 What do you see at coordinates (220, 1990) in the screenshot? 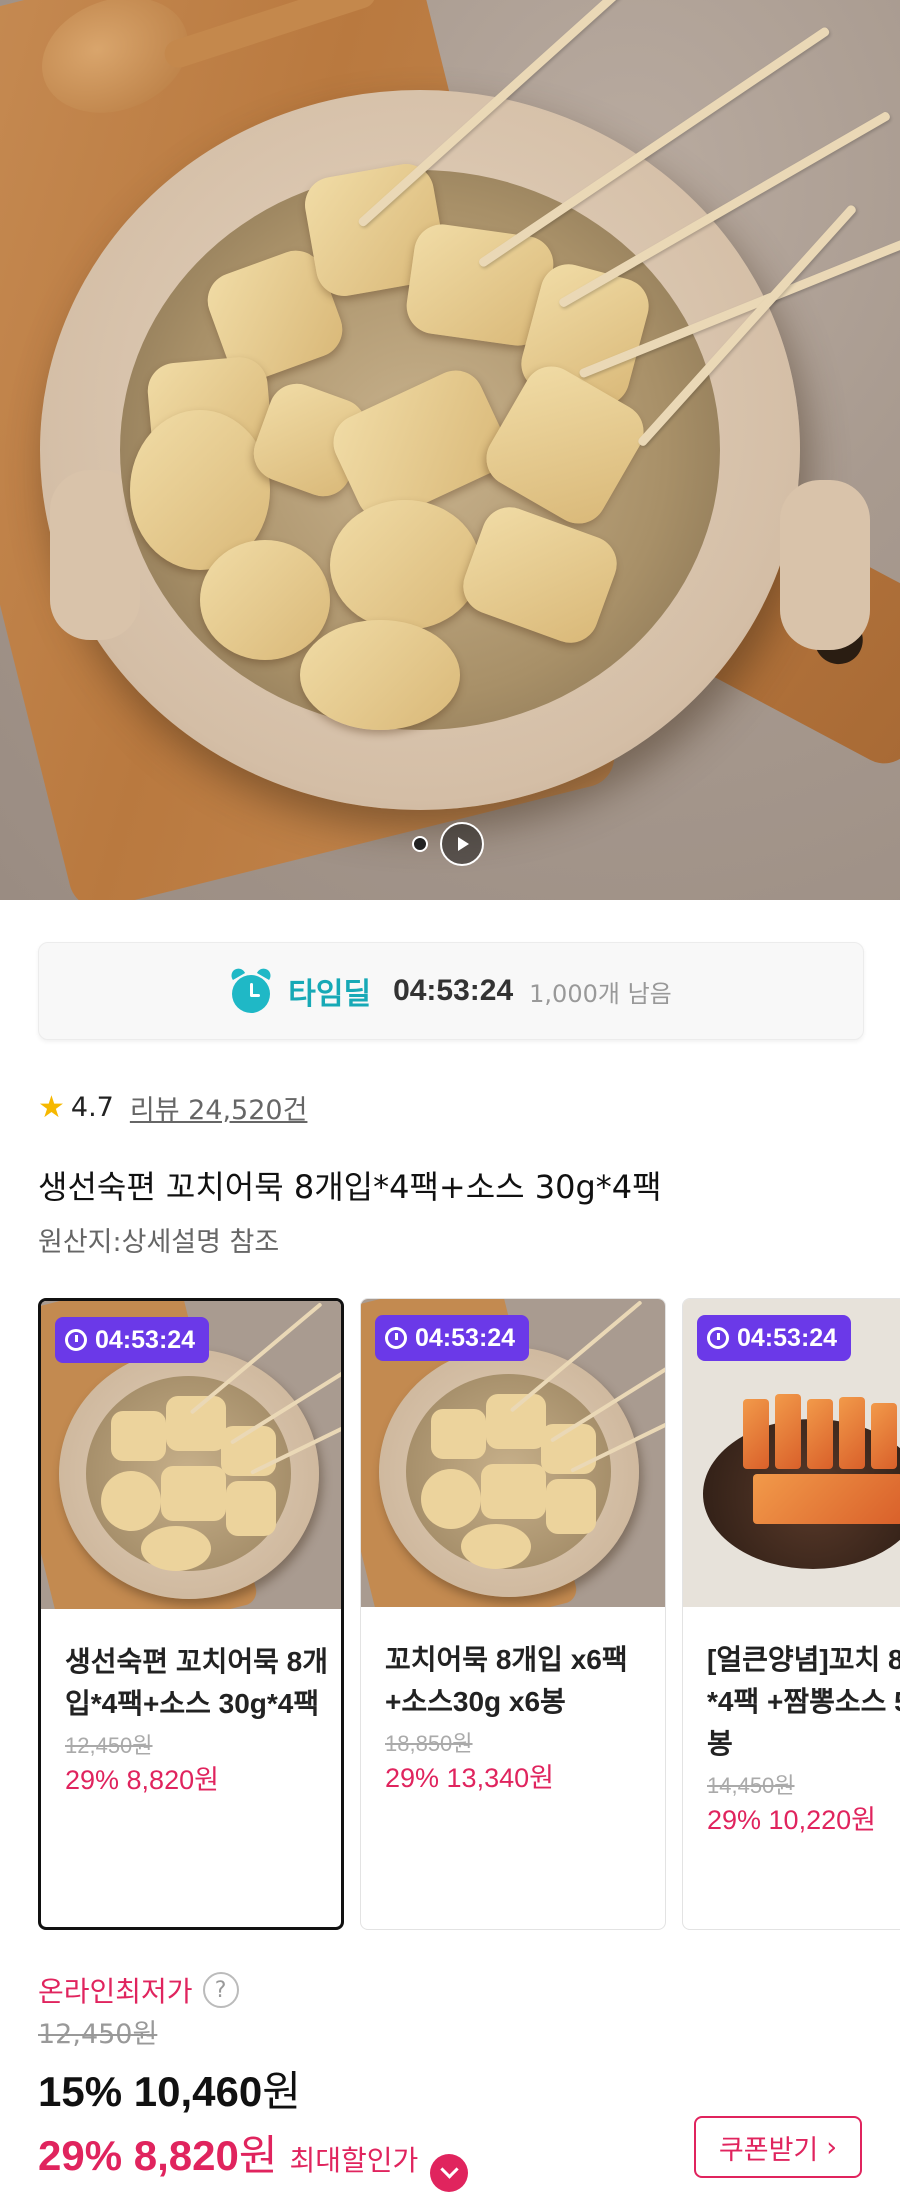
I see `help-icon: ?` at bounding box center [220, 1990].